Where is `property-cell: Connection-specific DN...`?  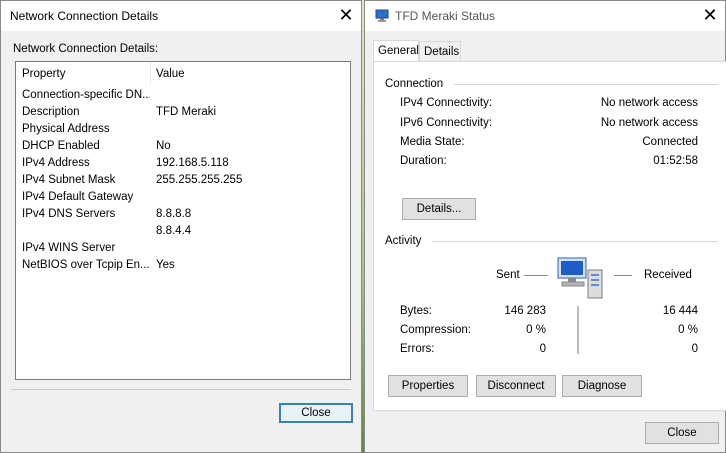 property-cell: Connection-specific DN... is located at coordinates (86, 95).